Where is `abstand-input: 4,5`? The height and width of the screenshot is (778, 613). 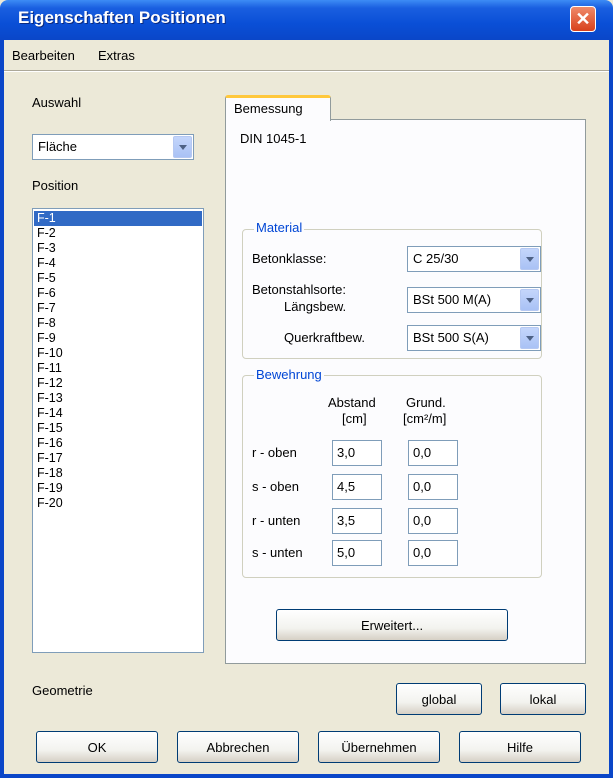 abstand-input: 4,5 is located at coordinates (357, 487).